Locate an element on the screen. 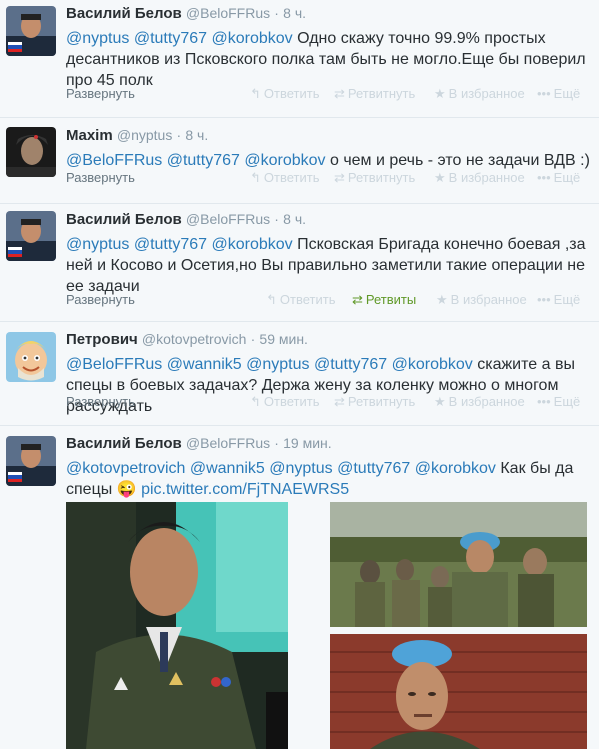 The image size is (599, 749). photo-officer-car is located at coordinates (177, 625).